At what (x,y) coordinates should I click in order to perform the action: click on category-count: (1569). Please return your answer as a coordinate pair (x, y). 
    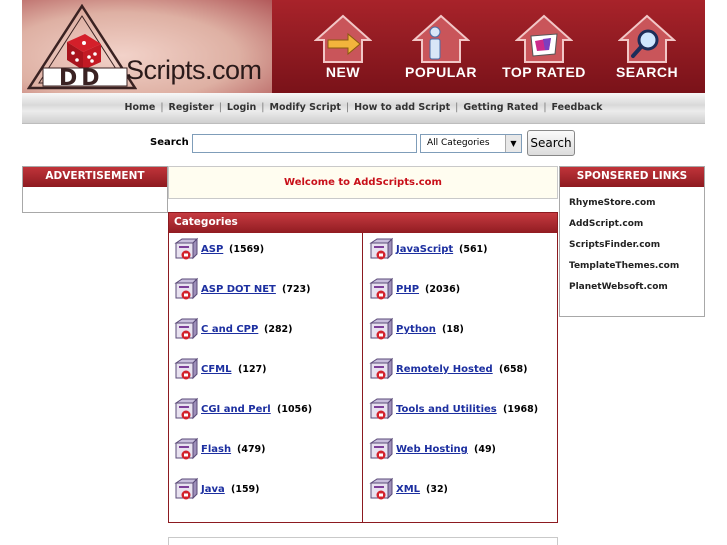
    Looking at the image, I should click on (247, 249).